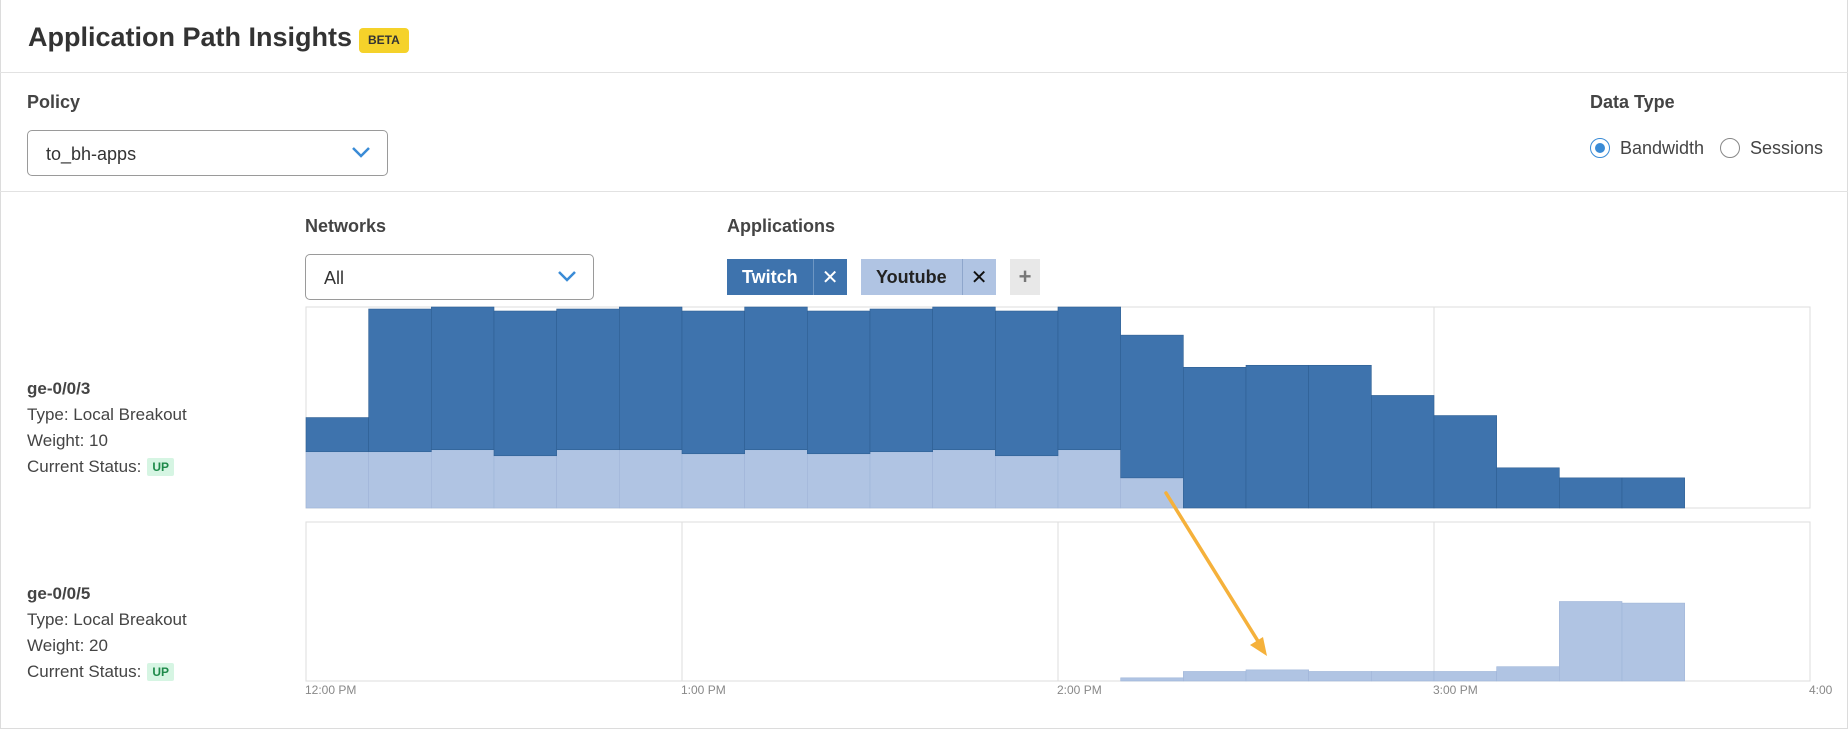 The width and height of the screenshot is (1848, 729). What do you see at coordinates (1821, 690) in the screenshot?
I see `x-tick-label: 4:00` at bounding box center [1821, 690].